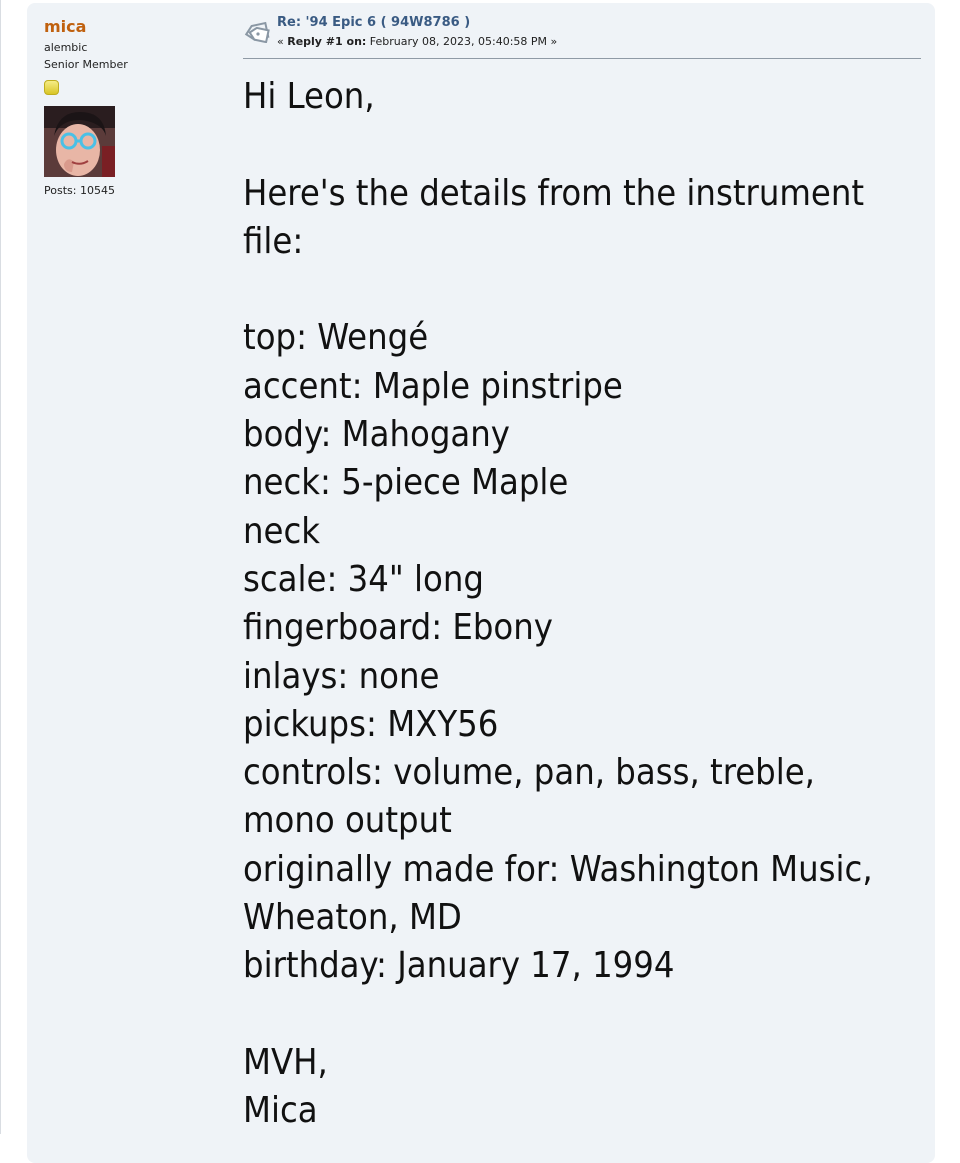 This screenshot has height=1163, width=960. What do you see at coordinates (433, 386) in the screenshot?
I see `body-line: accent: Maple pinstripe` at bounding box center [433, 386].